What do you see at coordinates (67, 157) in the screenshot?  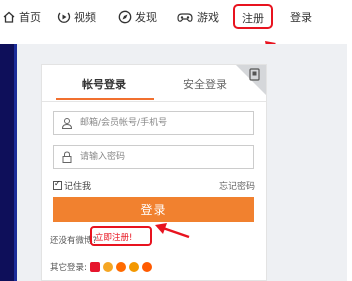 I see `lock-icon` at bounding box center [67, 157].